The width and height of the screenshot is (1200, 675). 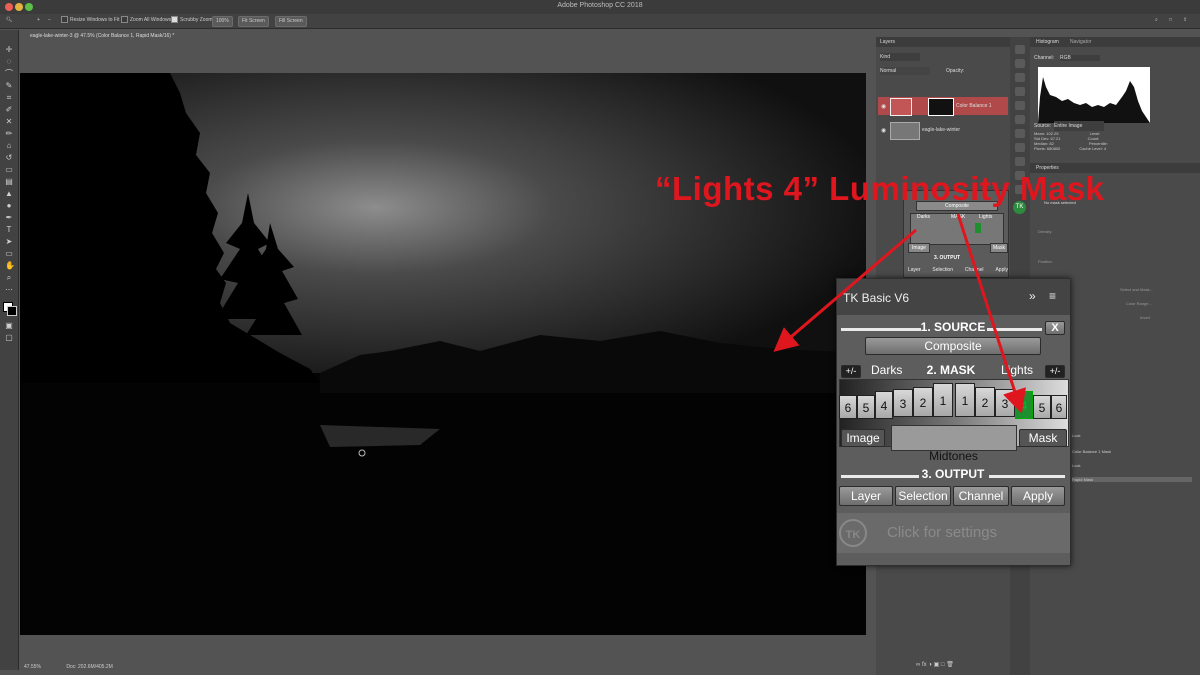 What do you see at coordinates (851, 371) in the screenshot?
I see `darks-plusminus-button: +/-` at bounding box center [851, 371].